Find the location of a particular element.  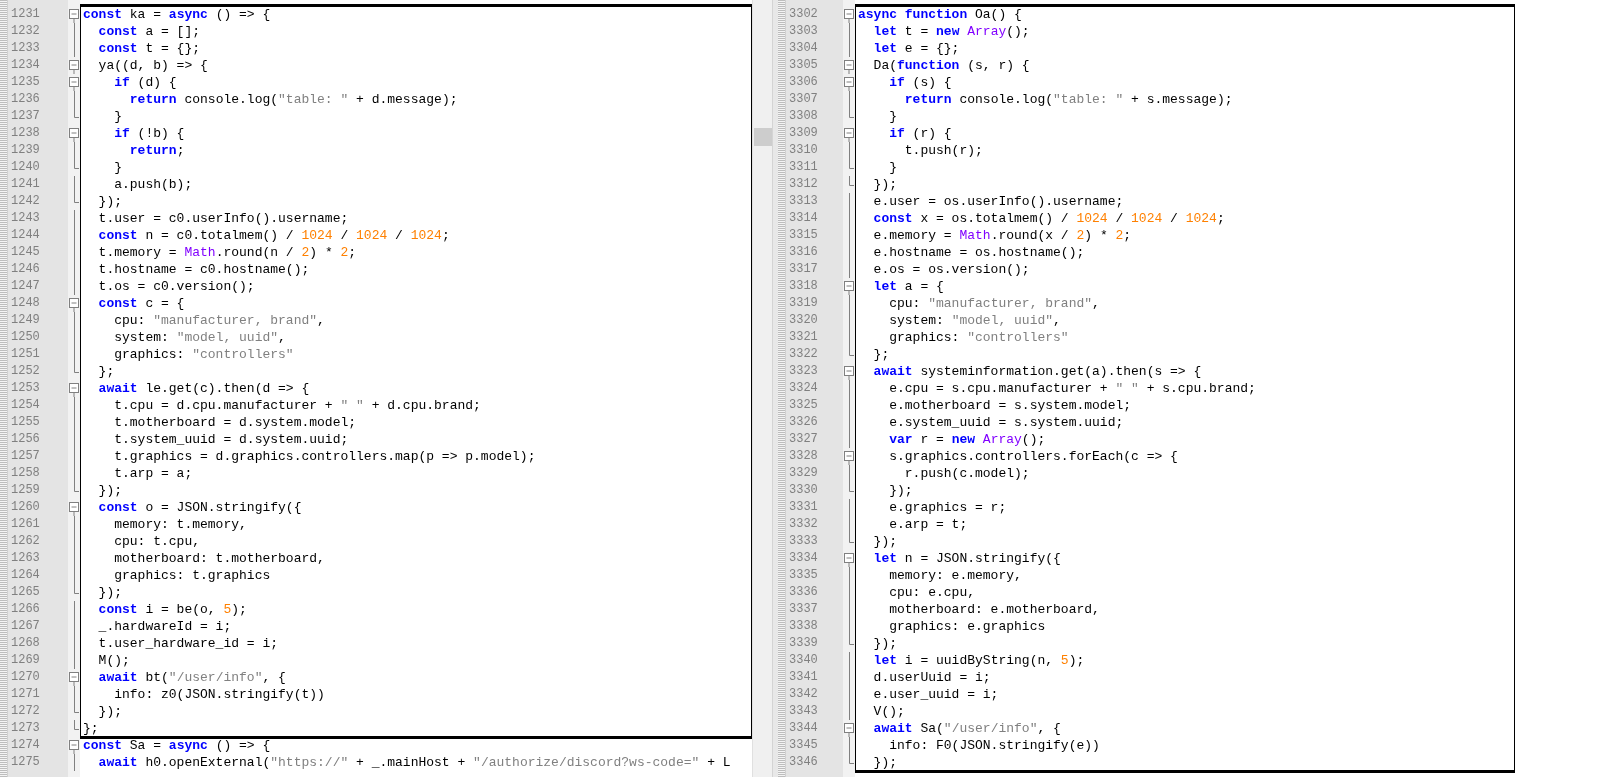

scrollbar-thumb is located at coordinates (763, 137).